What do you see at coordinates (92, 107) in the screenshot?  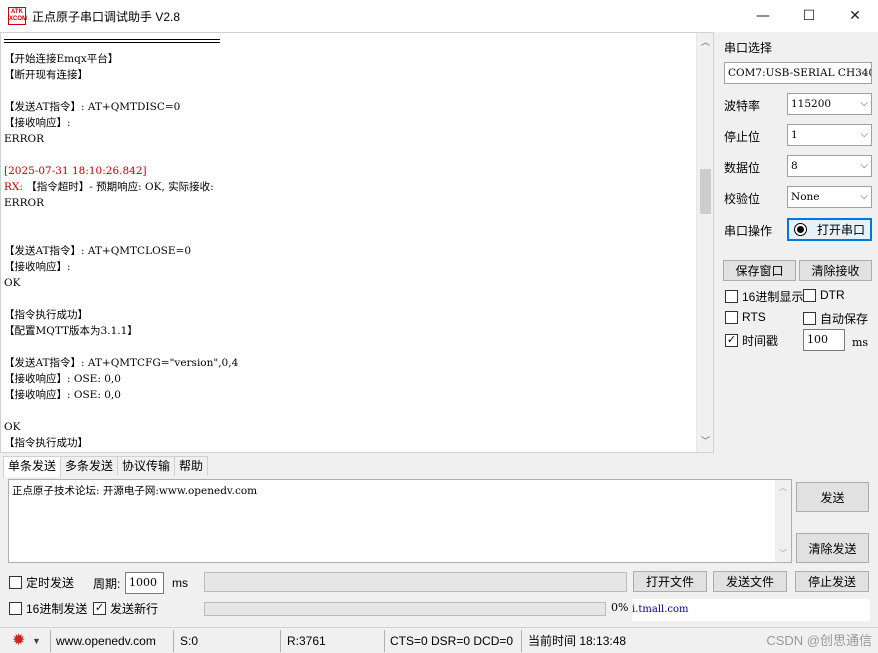 I see `log-line: 【发送AT指令】: AT+QMTDISC=0` at bounding box center [92, 107].